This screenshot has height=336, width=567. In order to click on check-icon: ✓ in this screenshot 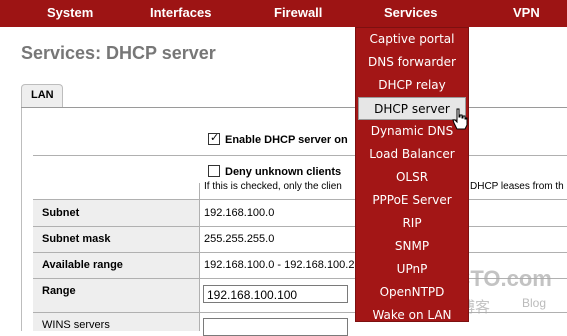, I will do `click(215, 137)`.